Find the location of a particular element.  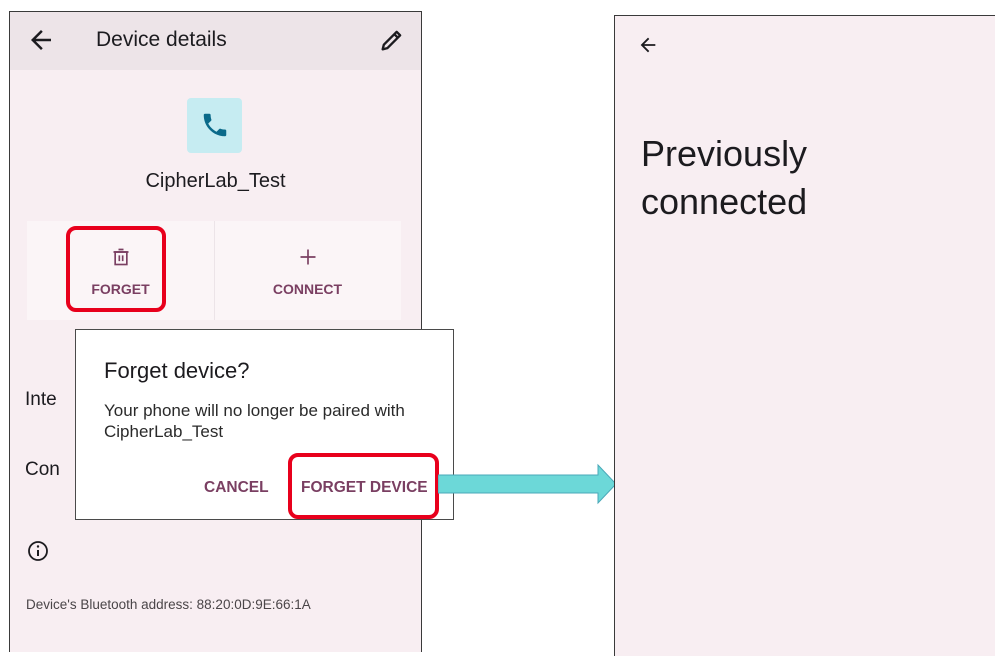

forget-highlight-box is located at coordinates (116, 269).